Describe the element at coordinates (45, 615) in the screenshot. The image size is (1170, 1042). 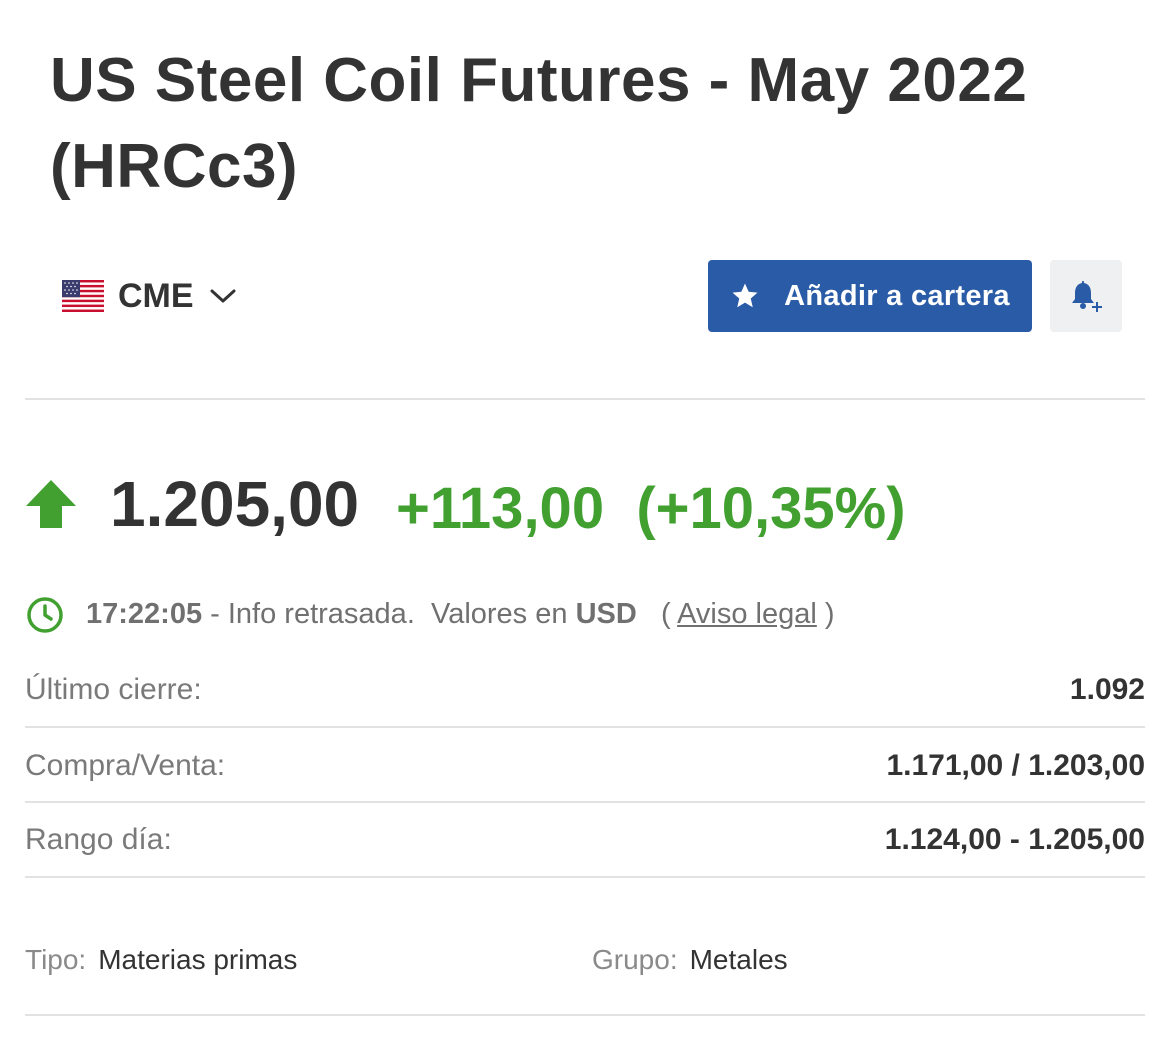
I see `clock-icon` at that location.